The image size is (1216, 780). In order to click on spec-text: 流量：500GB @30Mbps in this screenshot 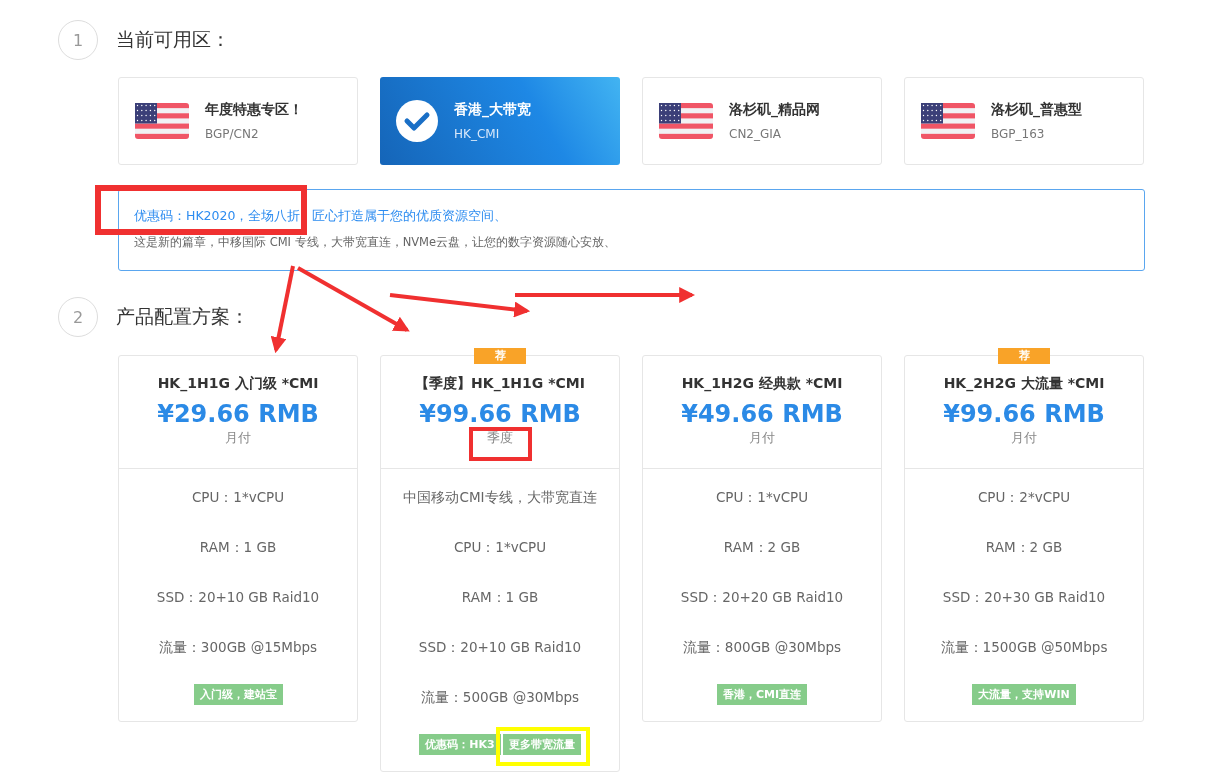, I will do `click(500, 697)`.